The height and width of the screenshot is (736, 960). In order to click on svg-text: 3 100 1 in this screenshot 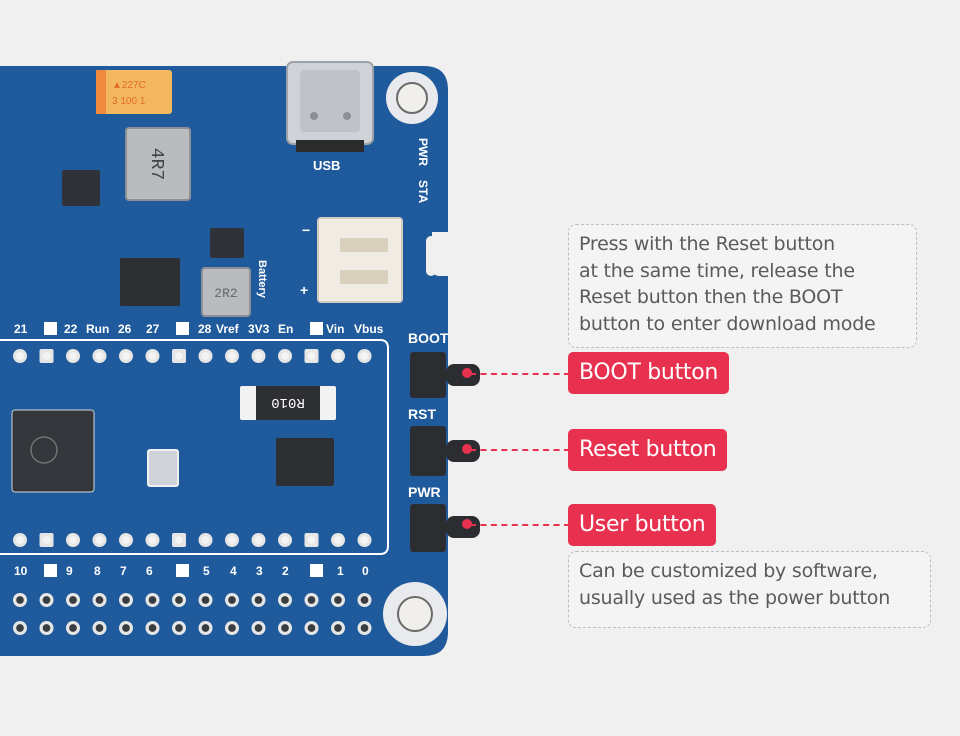, I will do `click(129, 101)`.